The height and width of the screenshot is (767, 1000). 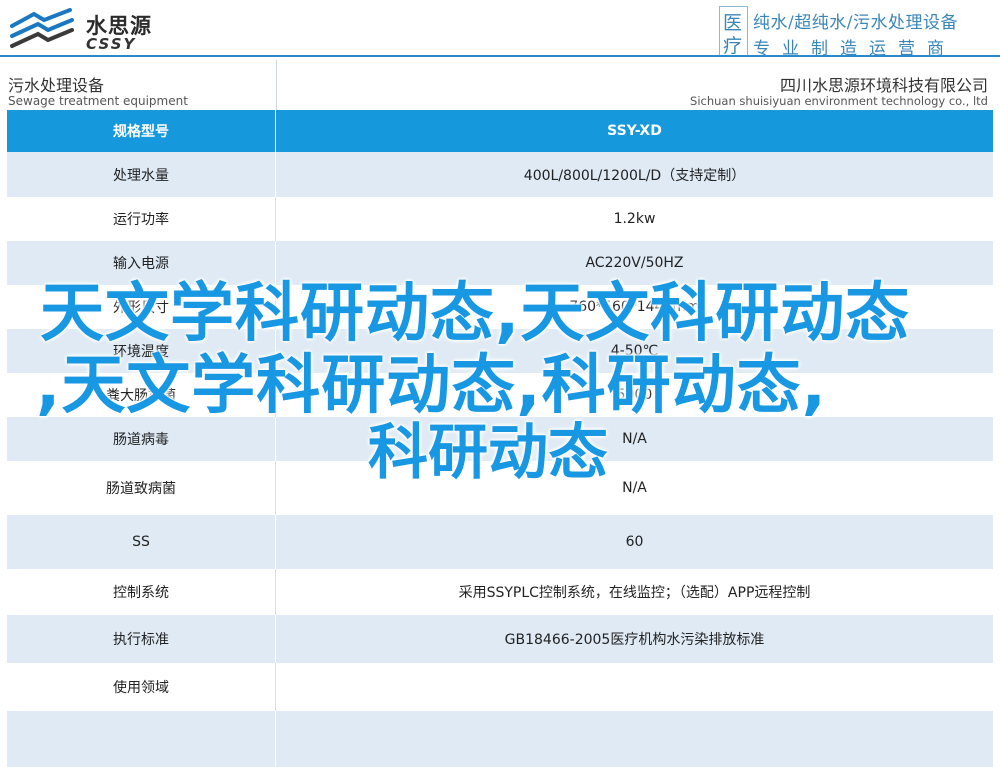 What do you see at coordinates (500, 439) in the screenshot?
I see `table-row: 肠道病毒 N/A` at bounding box center [500, 439].